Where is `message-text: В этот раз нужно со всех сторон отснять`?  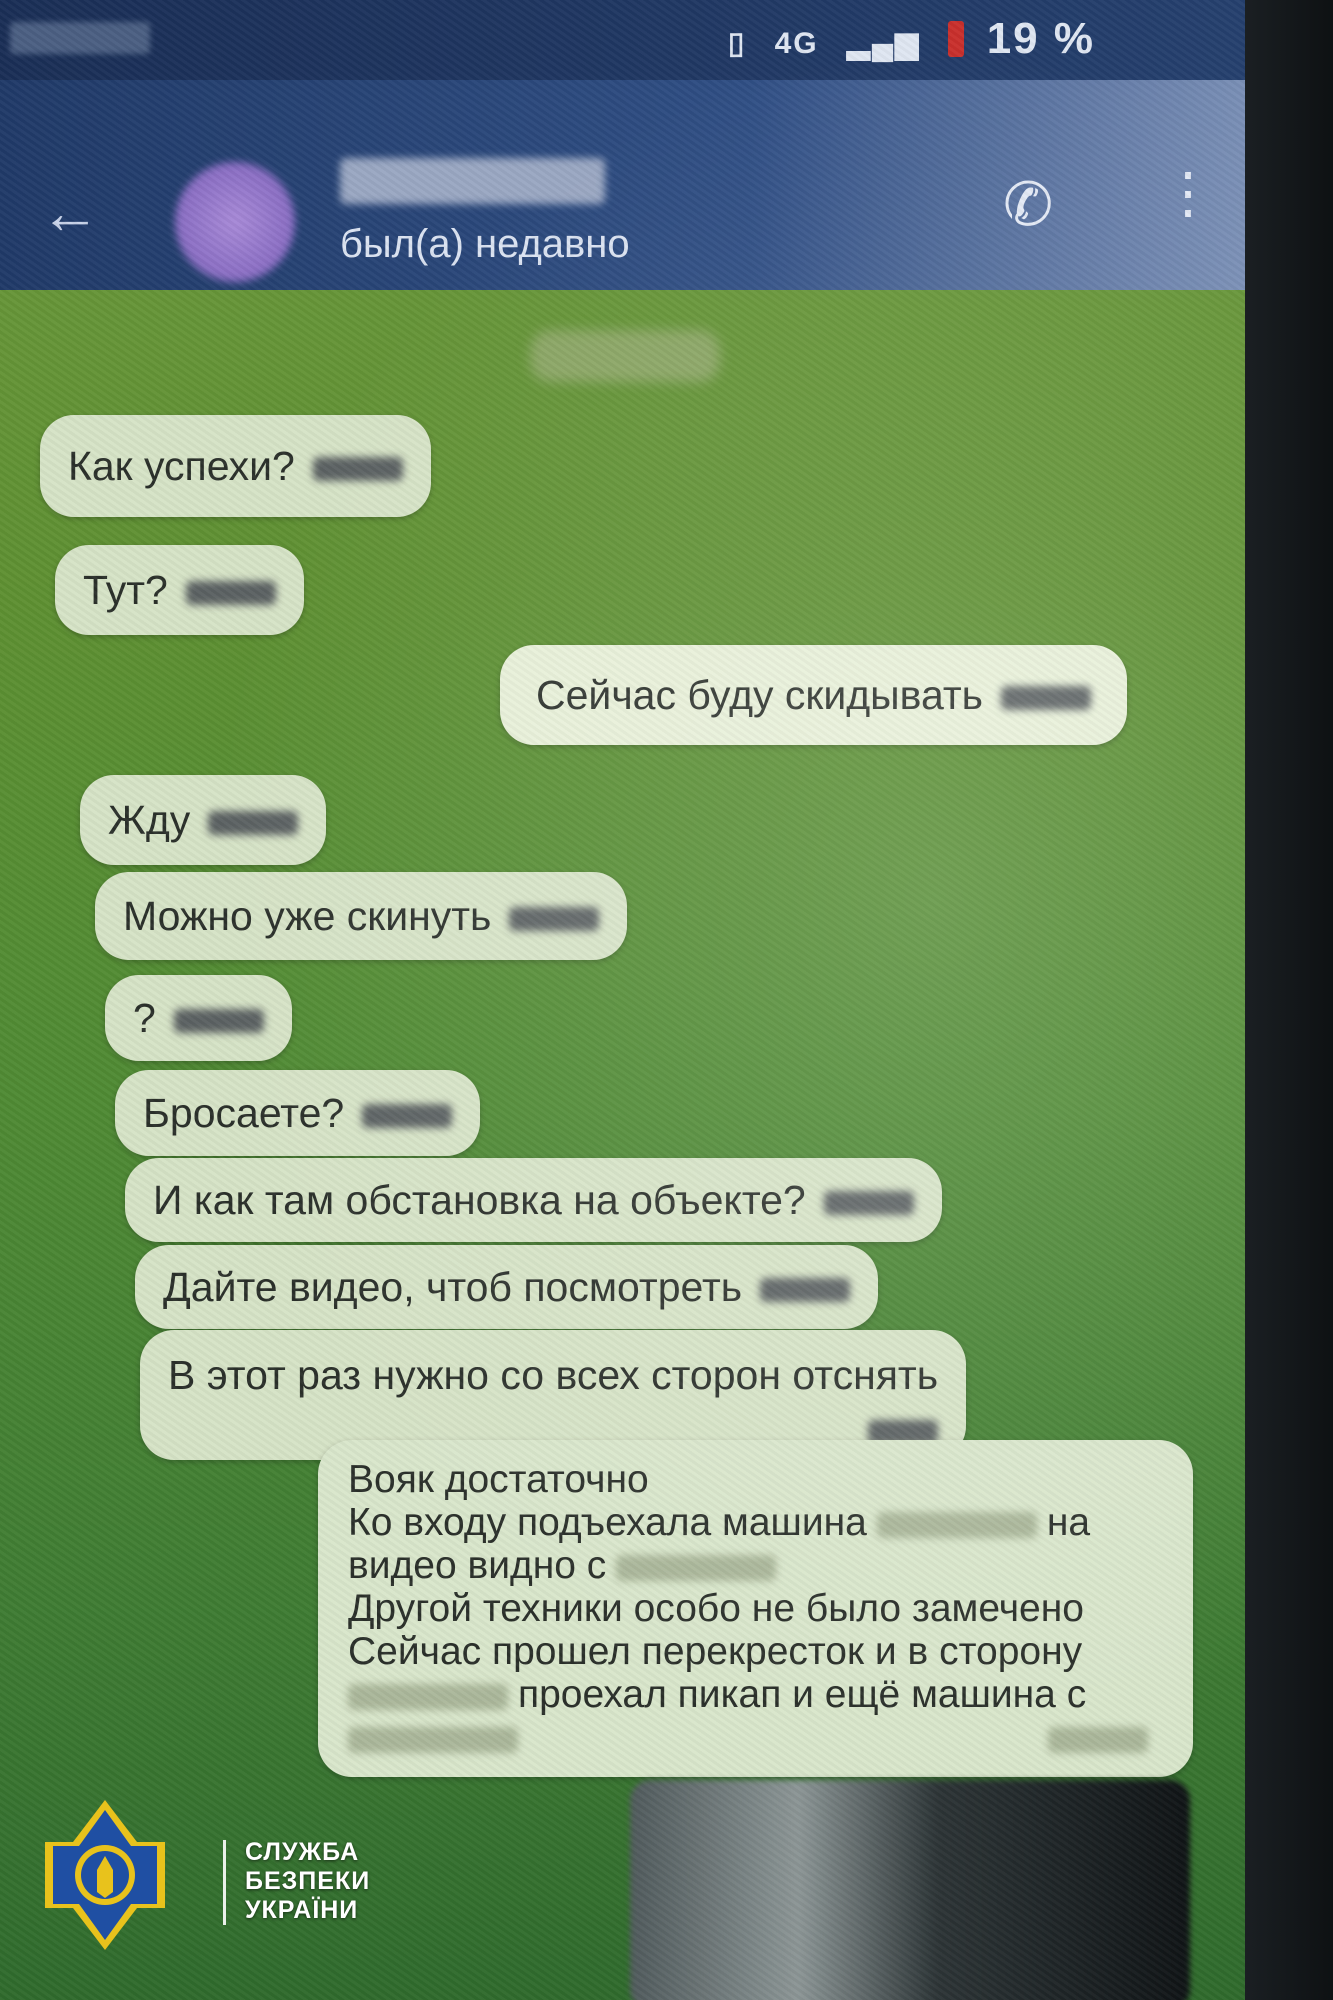
message-text: В этот раз нужно со всех сторон отснять is located at coordinates (553, 1375).